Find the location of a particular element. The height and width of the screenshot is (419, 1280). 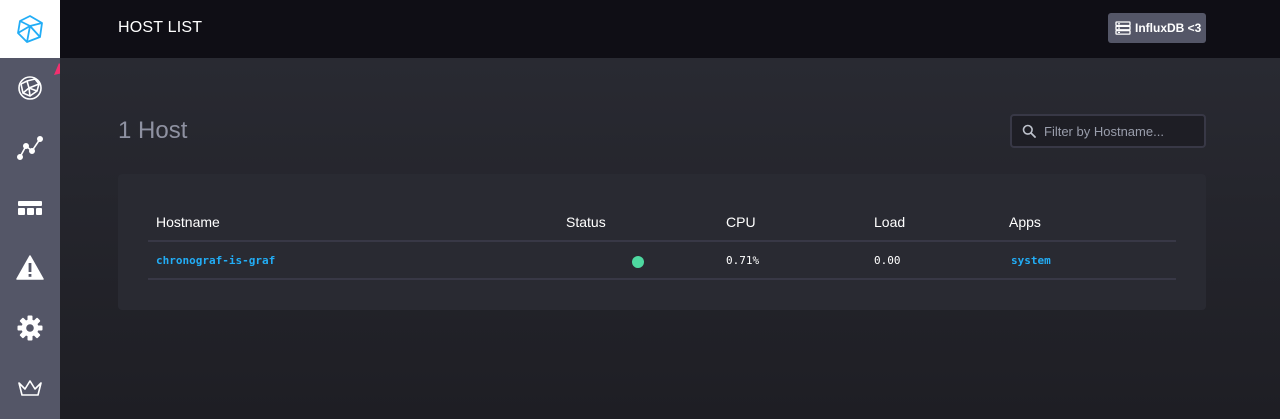

graph-line-icon is located at coordinates (30, 147).